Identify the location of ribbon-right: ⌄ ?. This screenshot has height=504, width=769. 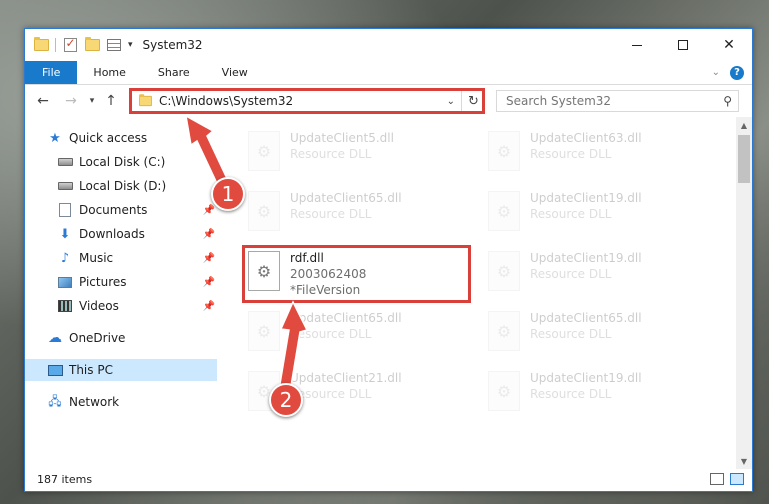
(732, 72).